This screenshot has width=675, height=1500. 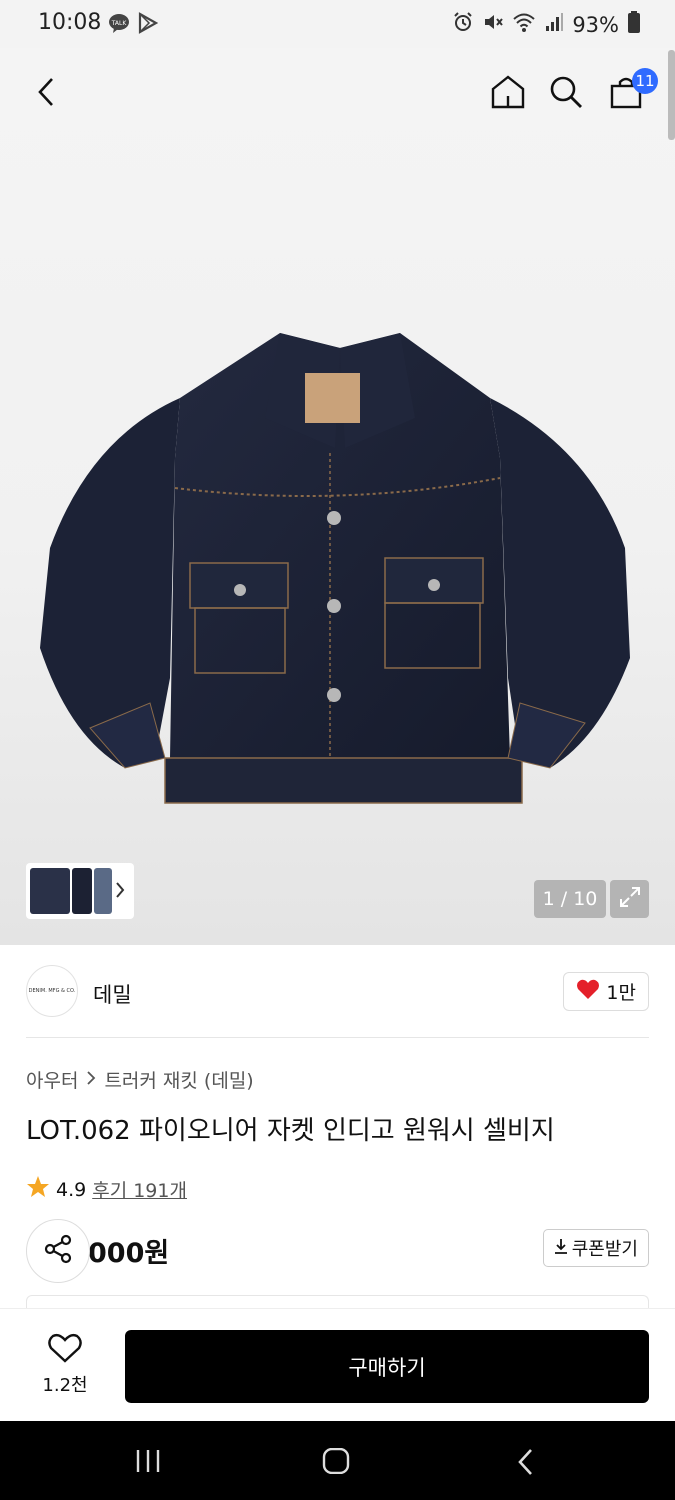 I want to click on share-button, so click(x=58, y=1251).